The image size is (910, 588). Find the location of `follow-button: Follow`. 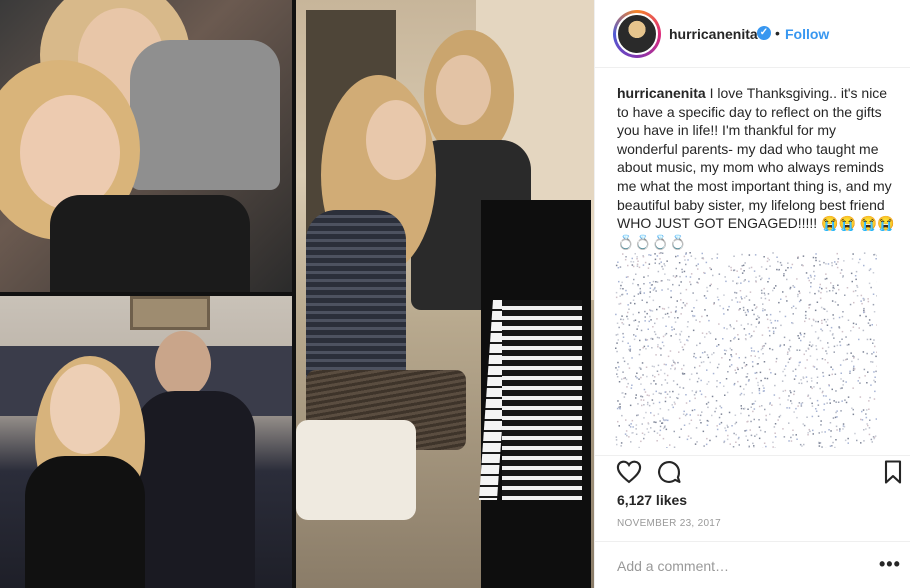

follow-button: Follow is located at coordinates (807, 34).